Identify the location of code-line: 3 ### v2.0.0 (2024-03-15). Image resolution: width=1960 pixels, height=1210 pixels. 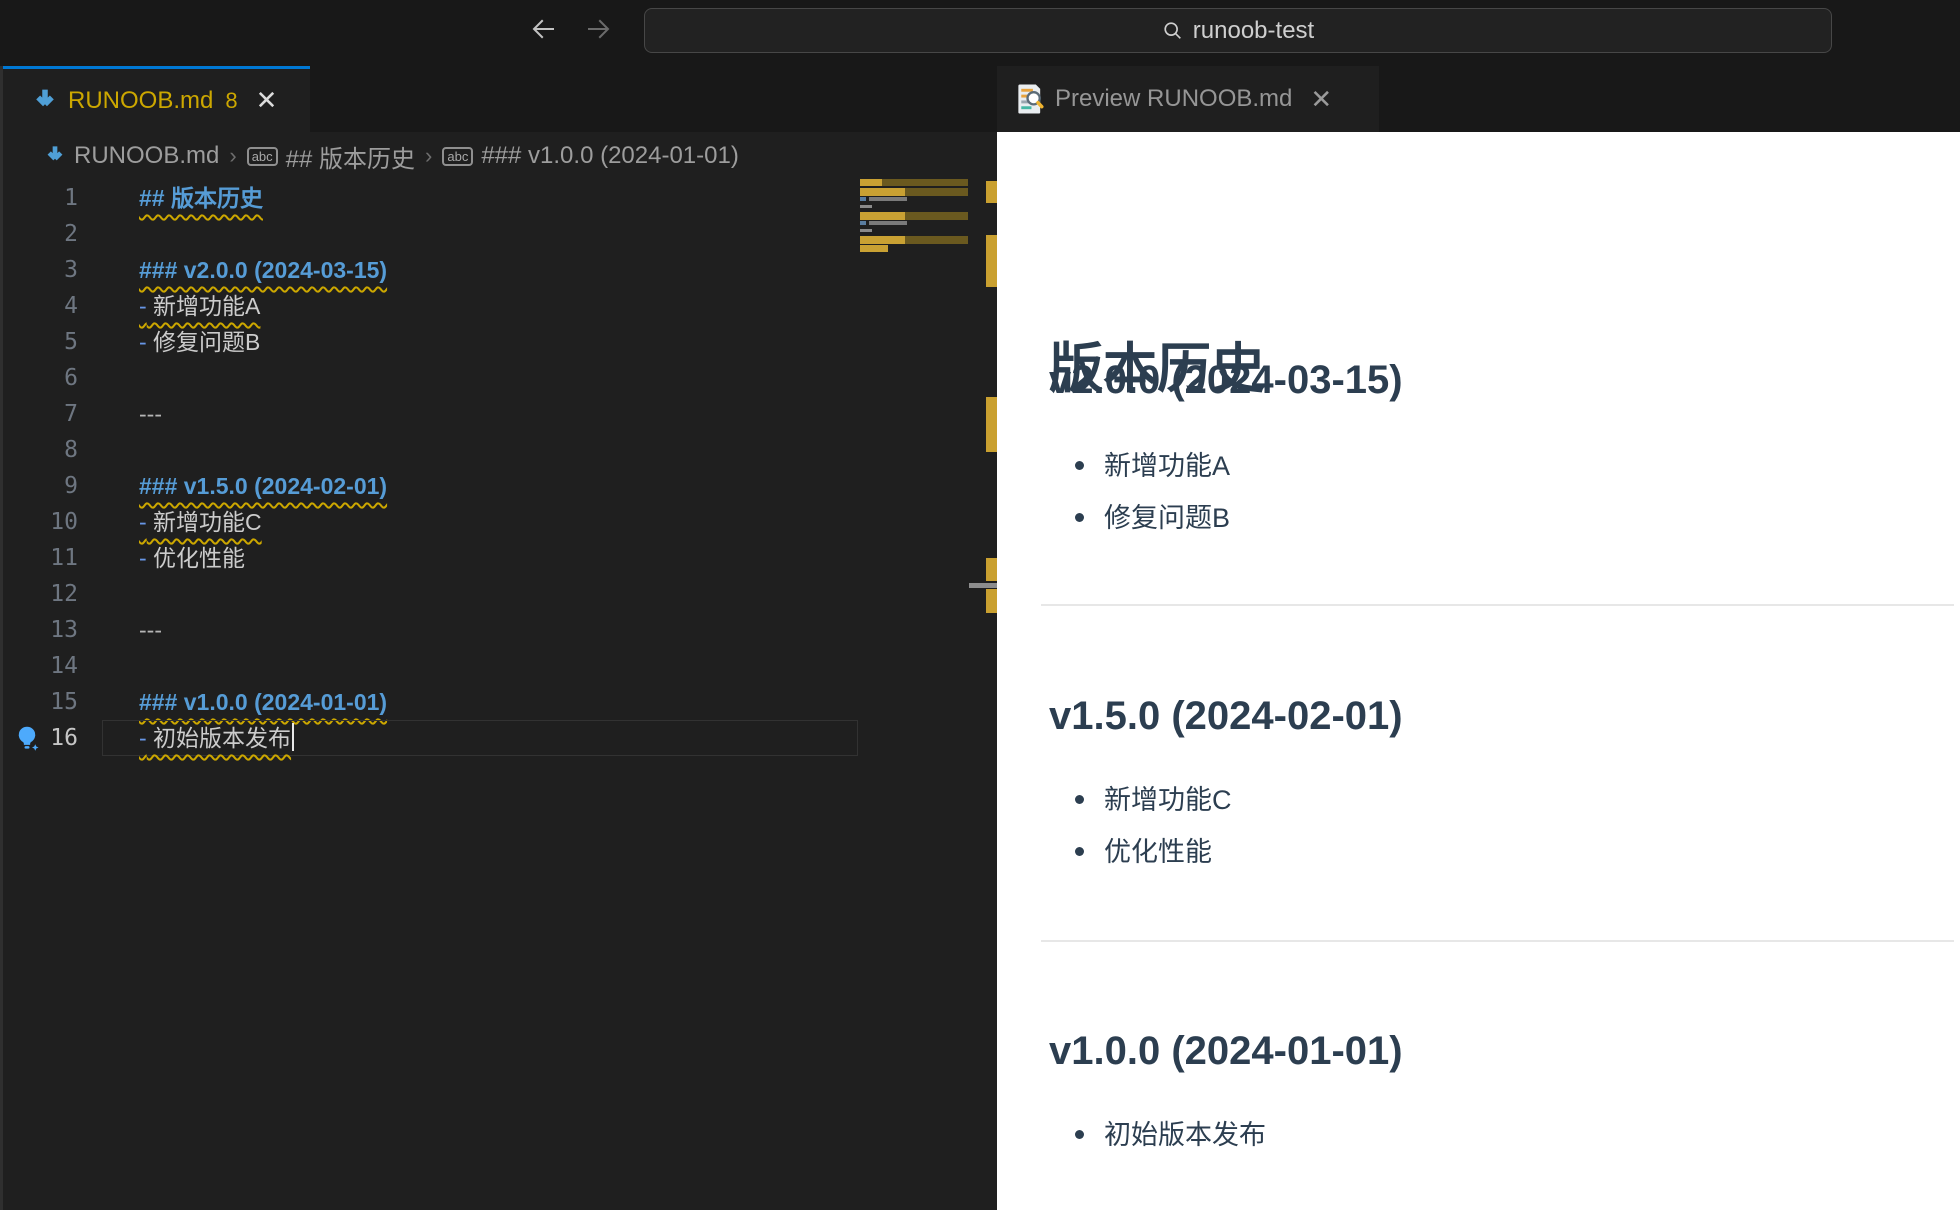
(430, 270).